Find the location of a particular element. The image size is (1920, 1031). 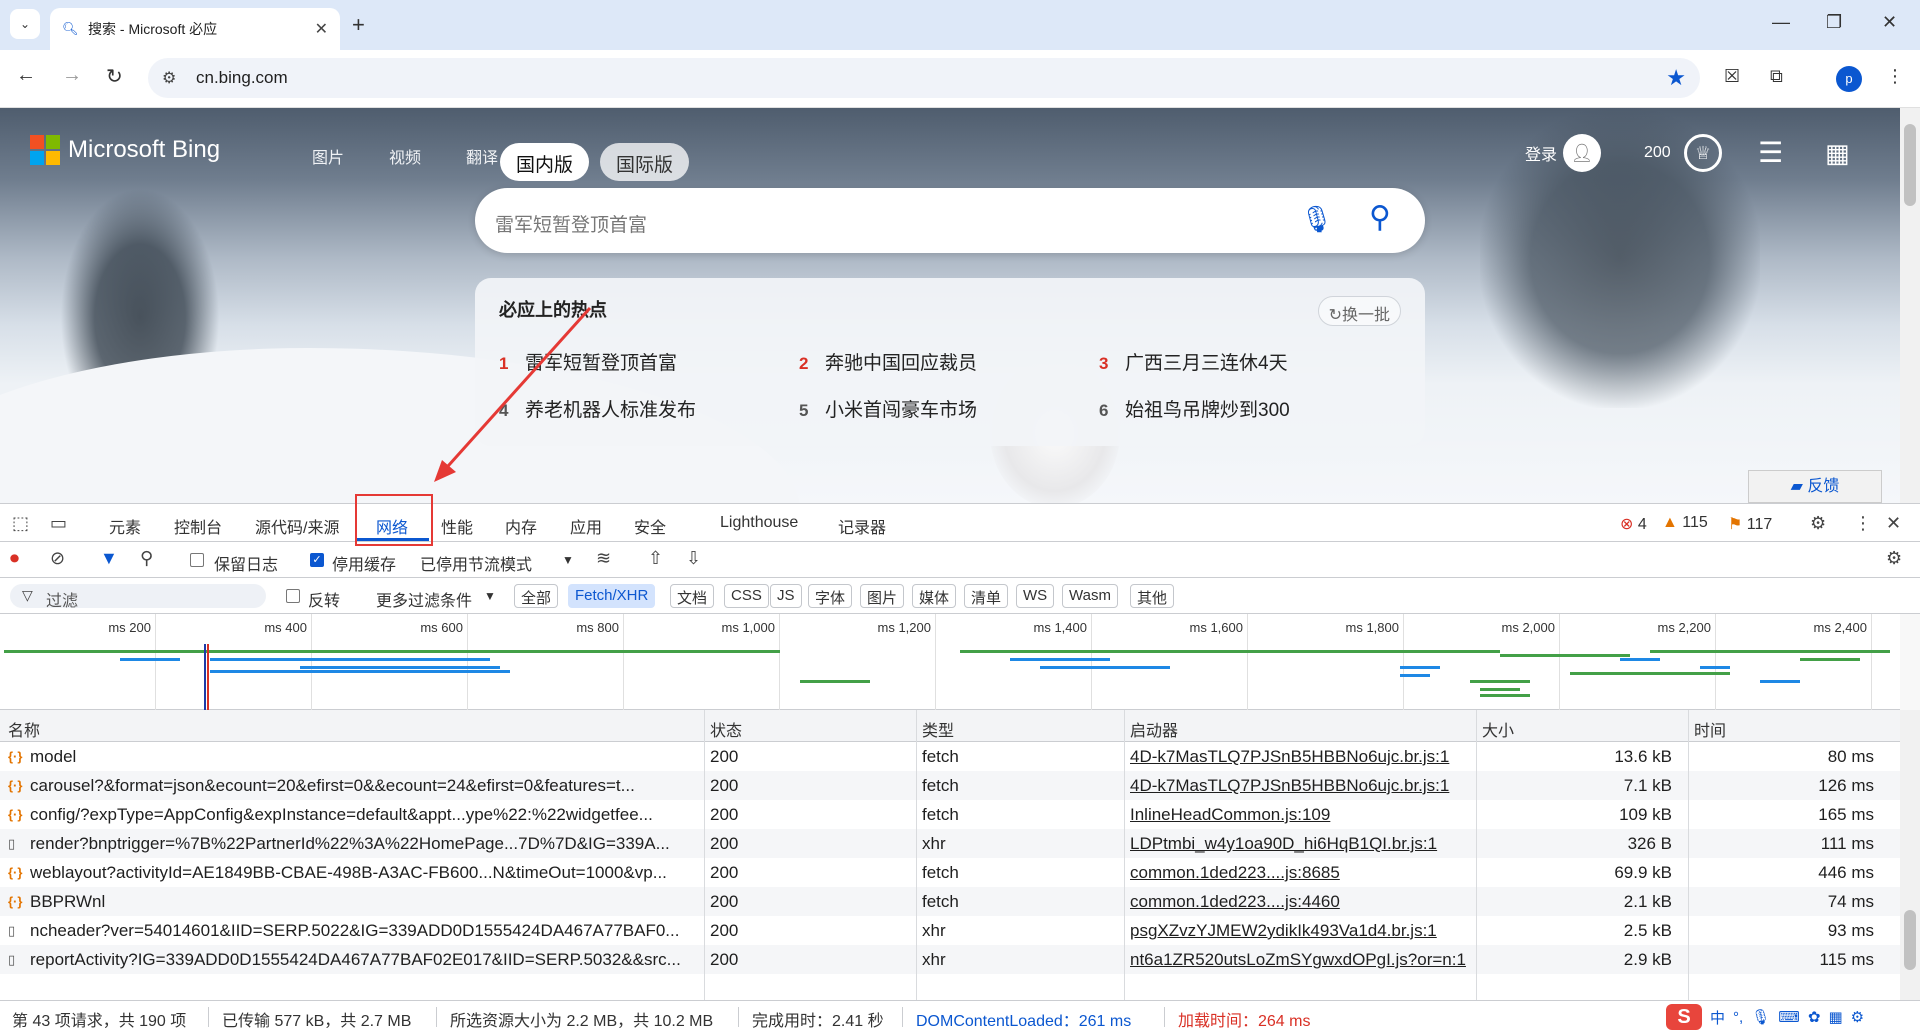

disable-cache-checkbox: ✓ is located at coordinates (317, 560).